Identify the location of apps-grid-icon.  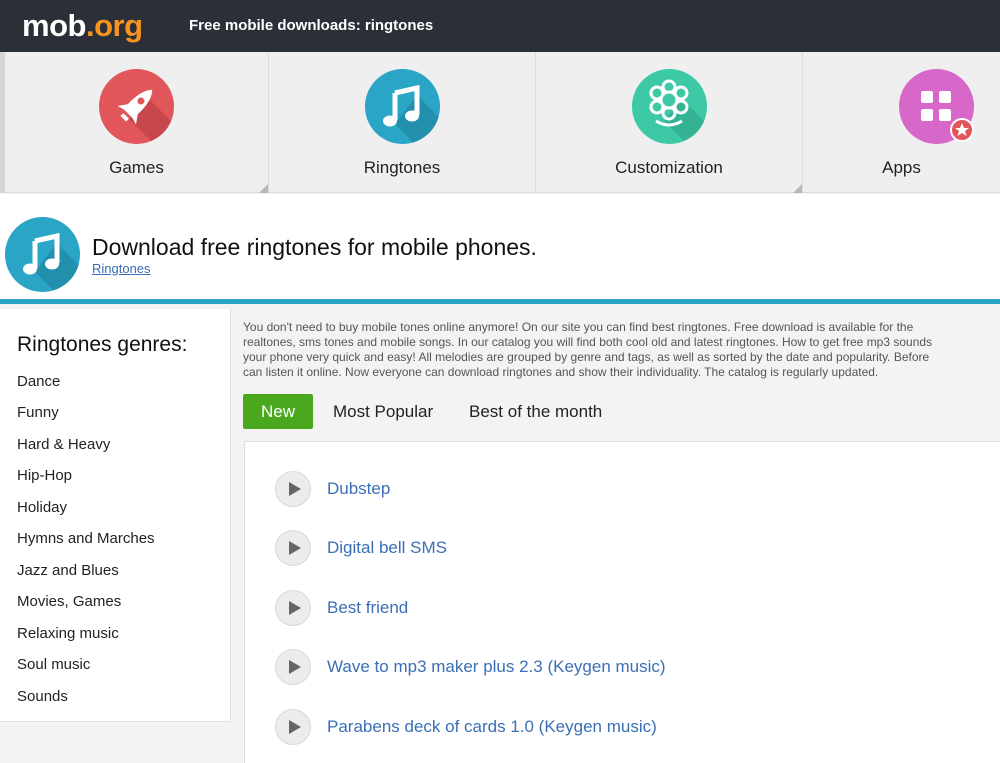
(936, 106).